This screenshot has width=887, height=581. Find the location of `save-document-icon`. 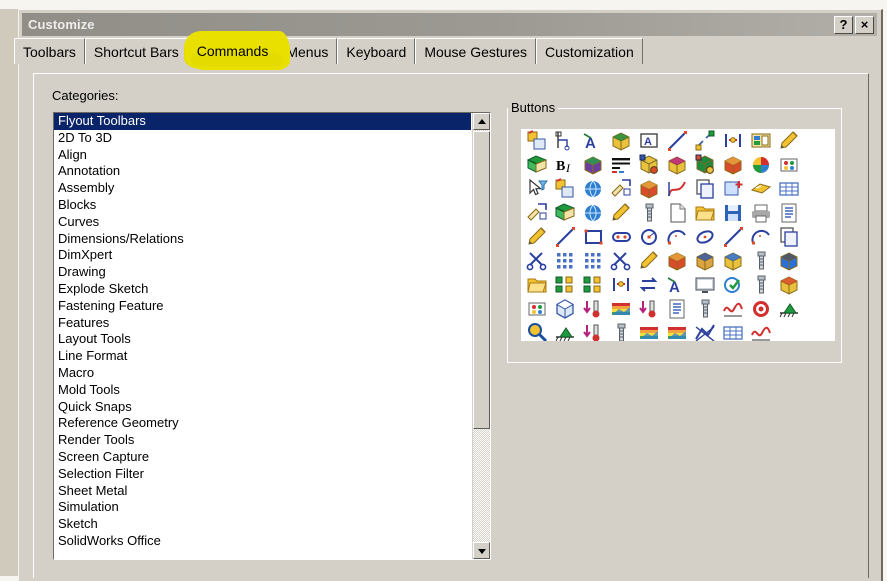

save-document-icon is located at coordinates (734, 213).